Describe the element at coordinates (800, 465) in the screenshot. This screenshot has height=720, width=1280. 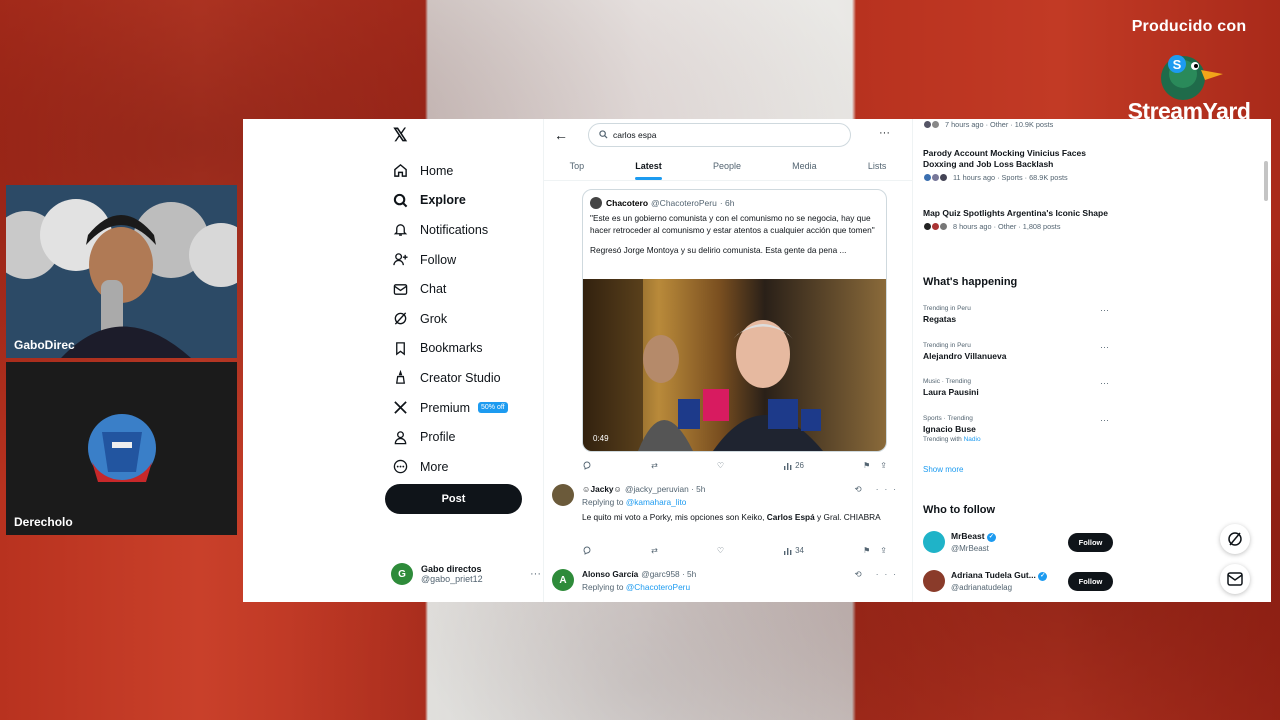
I see `views-count: 26` at that location.